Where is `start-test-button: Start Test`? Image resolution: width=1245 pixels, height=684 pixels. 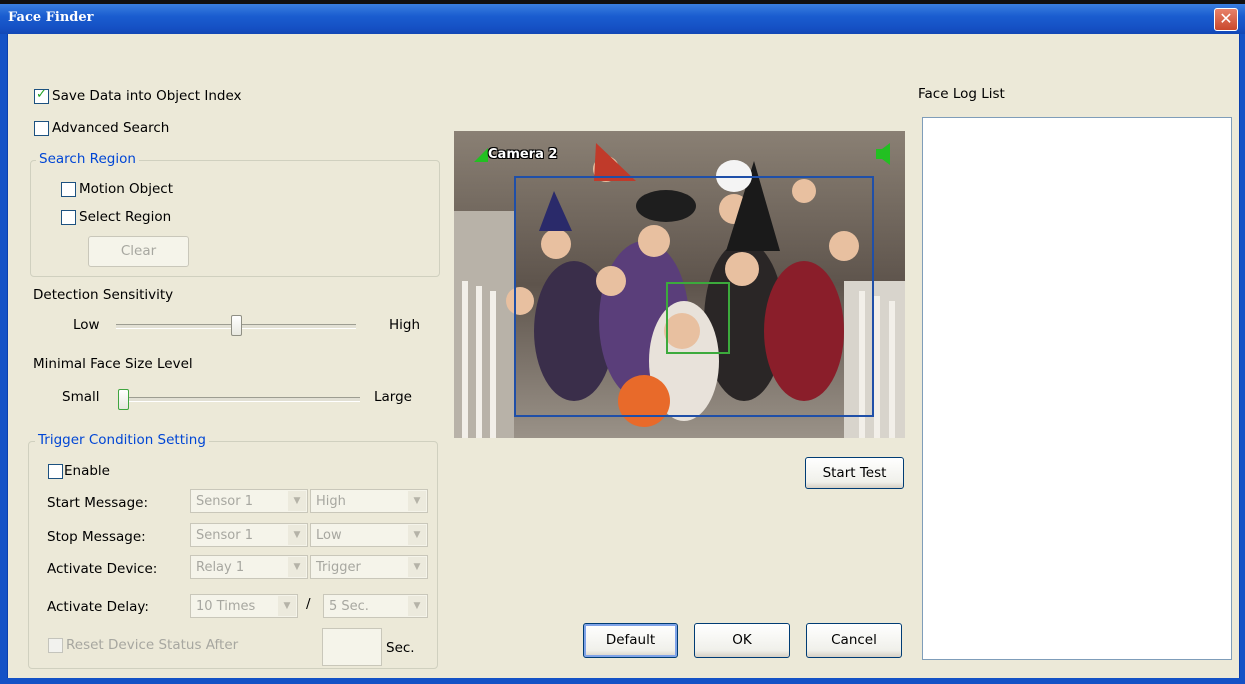
start-test-button: Start Test is located at coordinates (854, 473).